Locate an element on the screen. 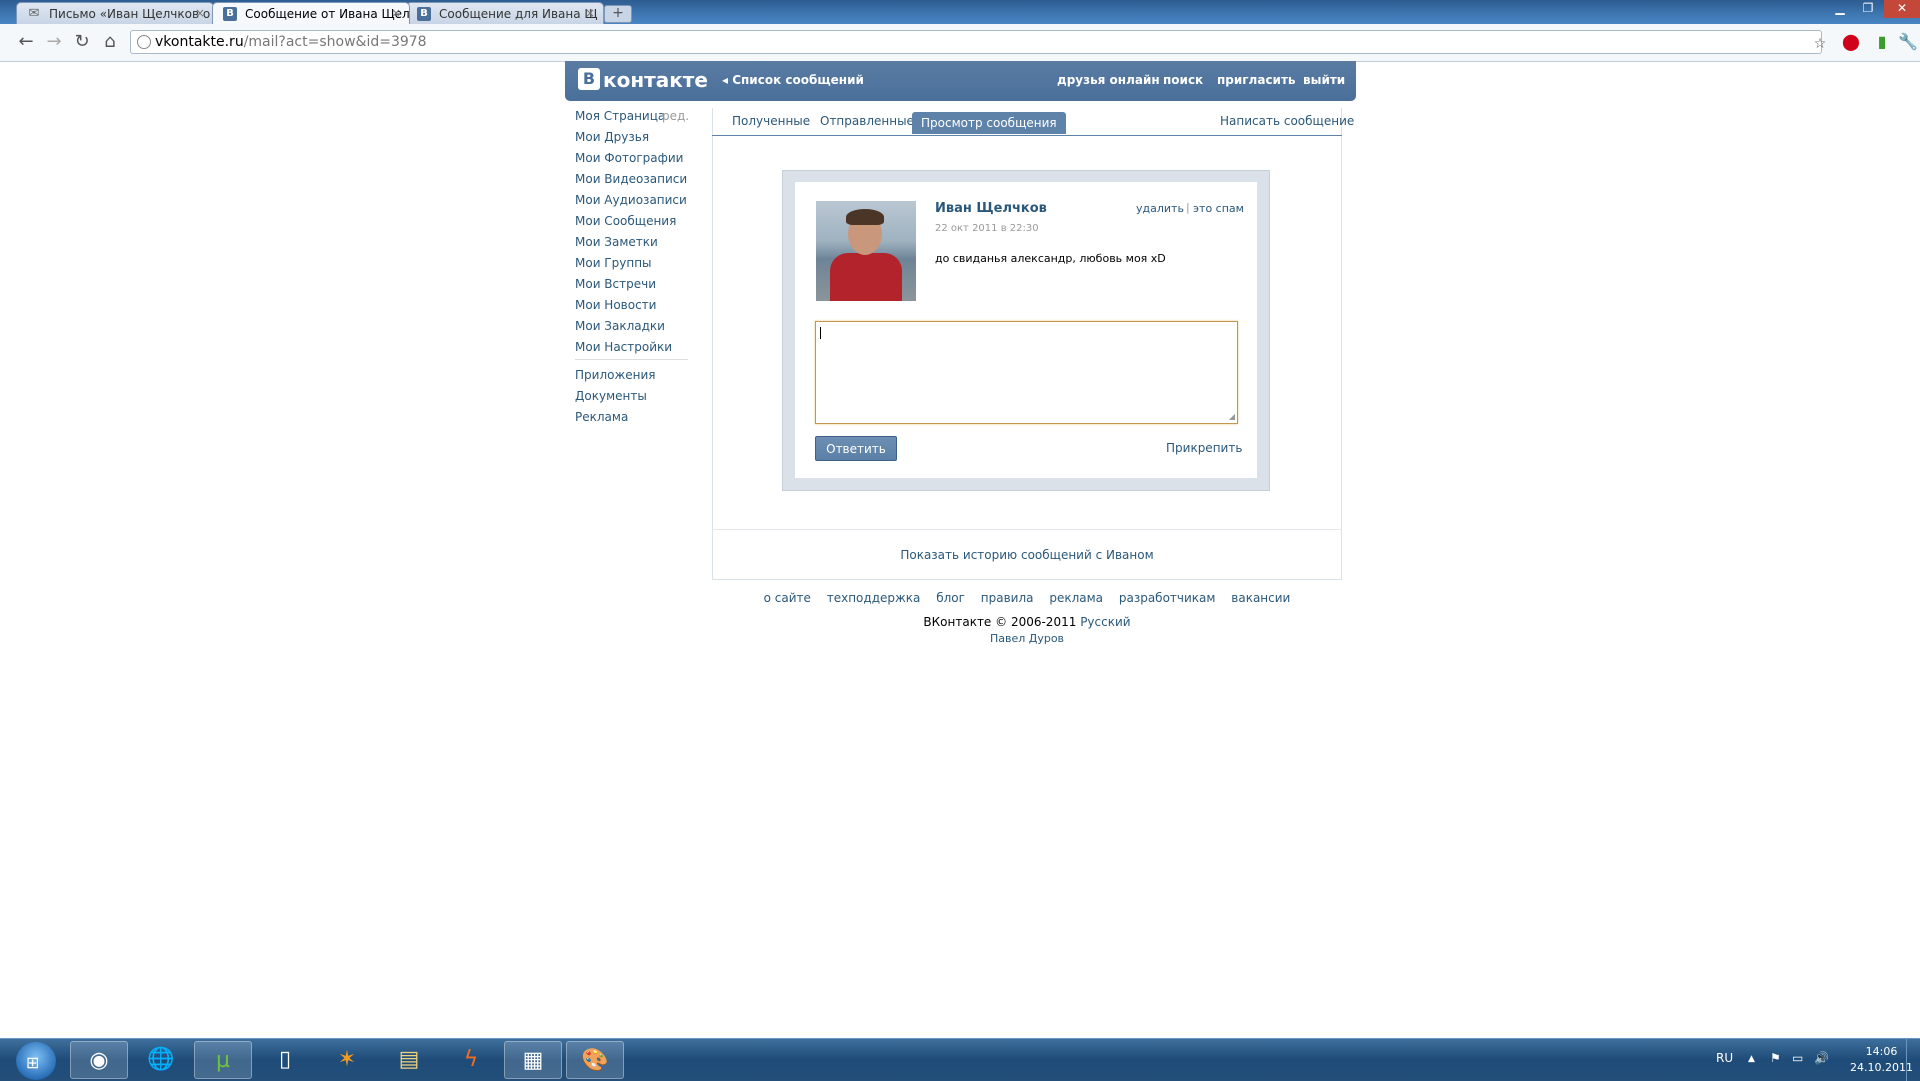 Image resolution: width=1920 pixels, height=1081 pixels. browser-tab-mail: ✉ Письмо «Иван Щелчков о × is located at coordinates (115, 13).